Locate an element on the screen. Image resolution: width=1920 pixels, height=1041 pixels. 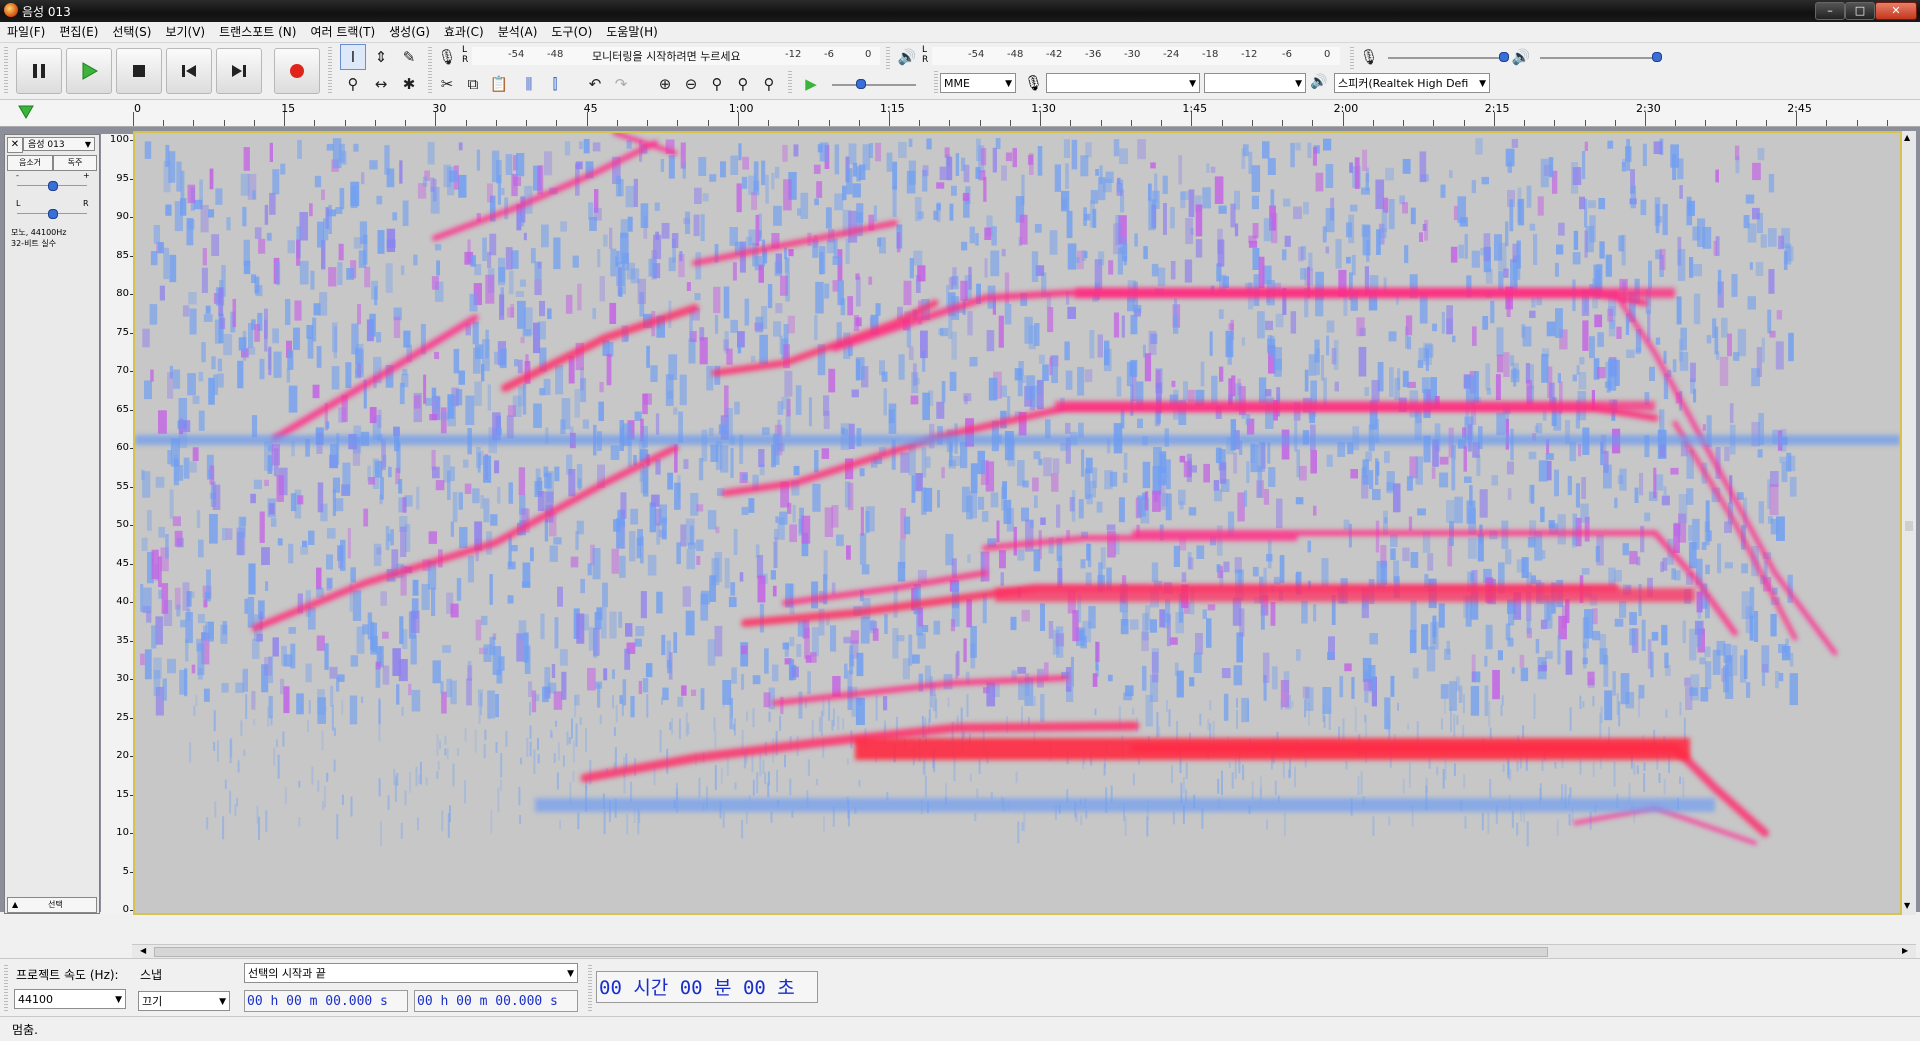
snap-select: 끄기 ▼ is located at coordinates (184, 1001).